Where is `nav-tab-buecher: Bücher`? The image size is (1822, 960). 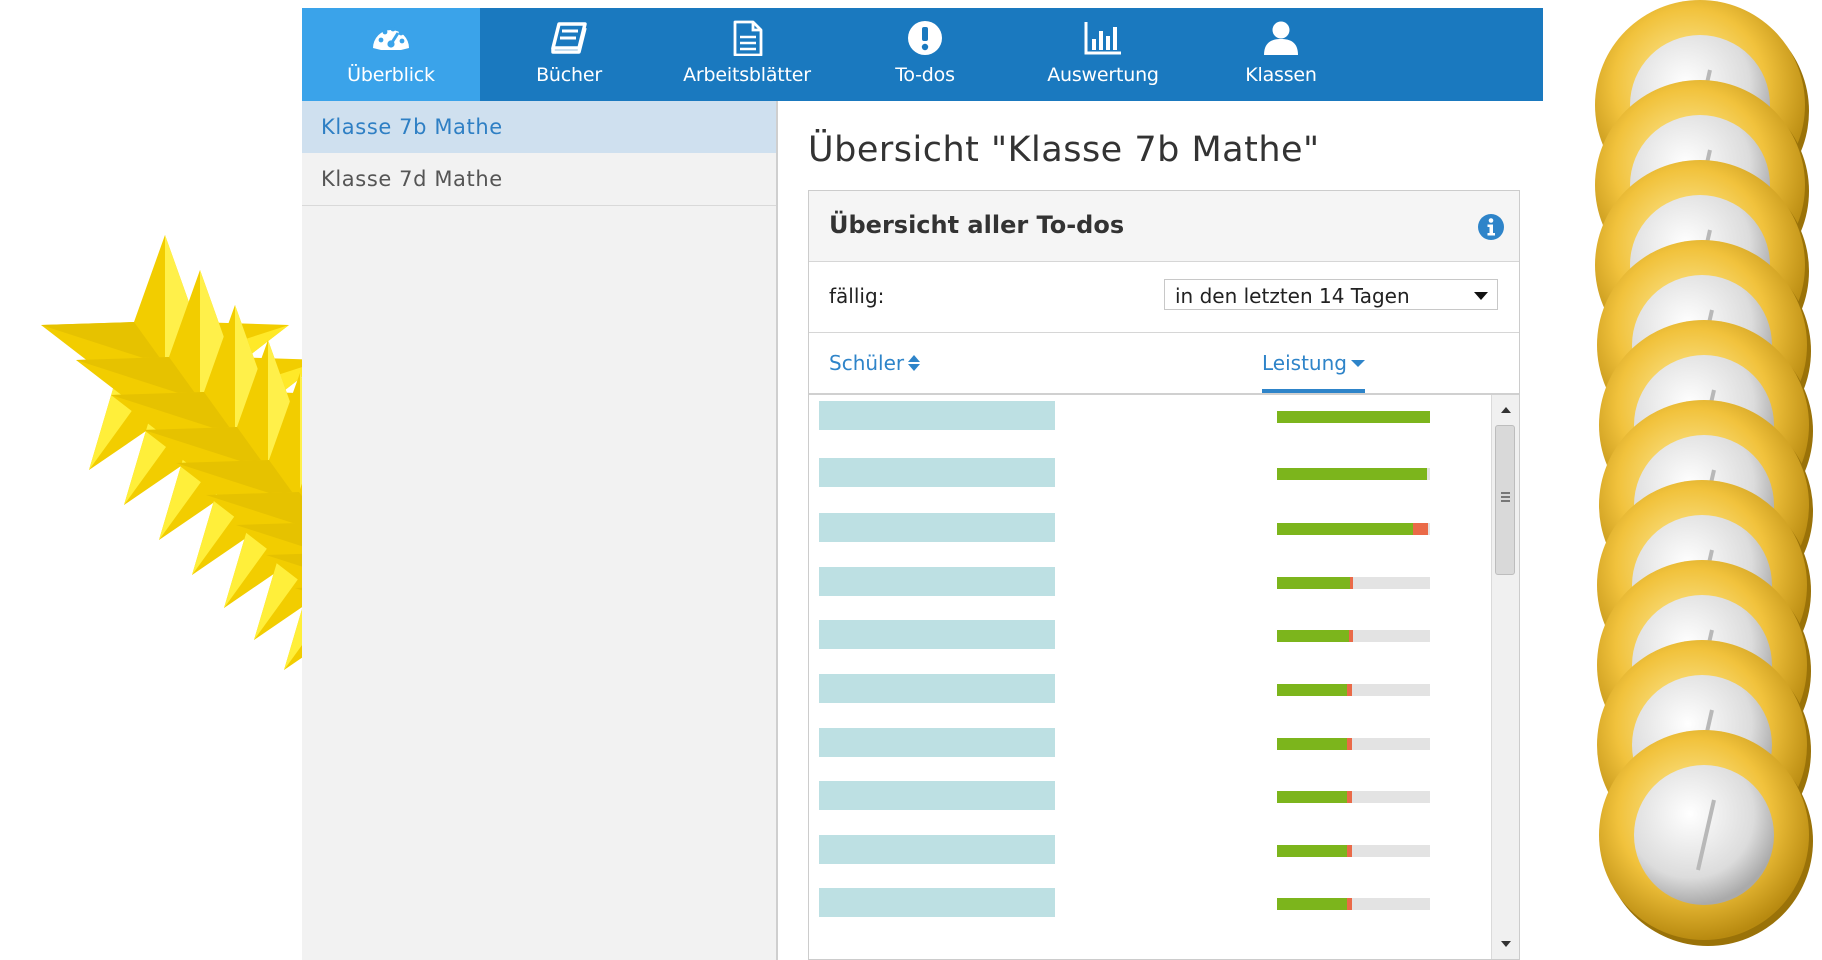
nav-tab-buecher: Bücher is located at coordinates (569, 54).